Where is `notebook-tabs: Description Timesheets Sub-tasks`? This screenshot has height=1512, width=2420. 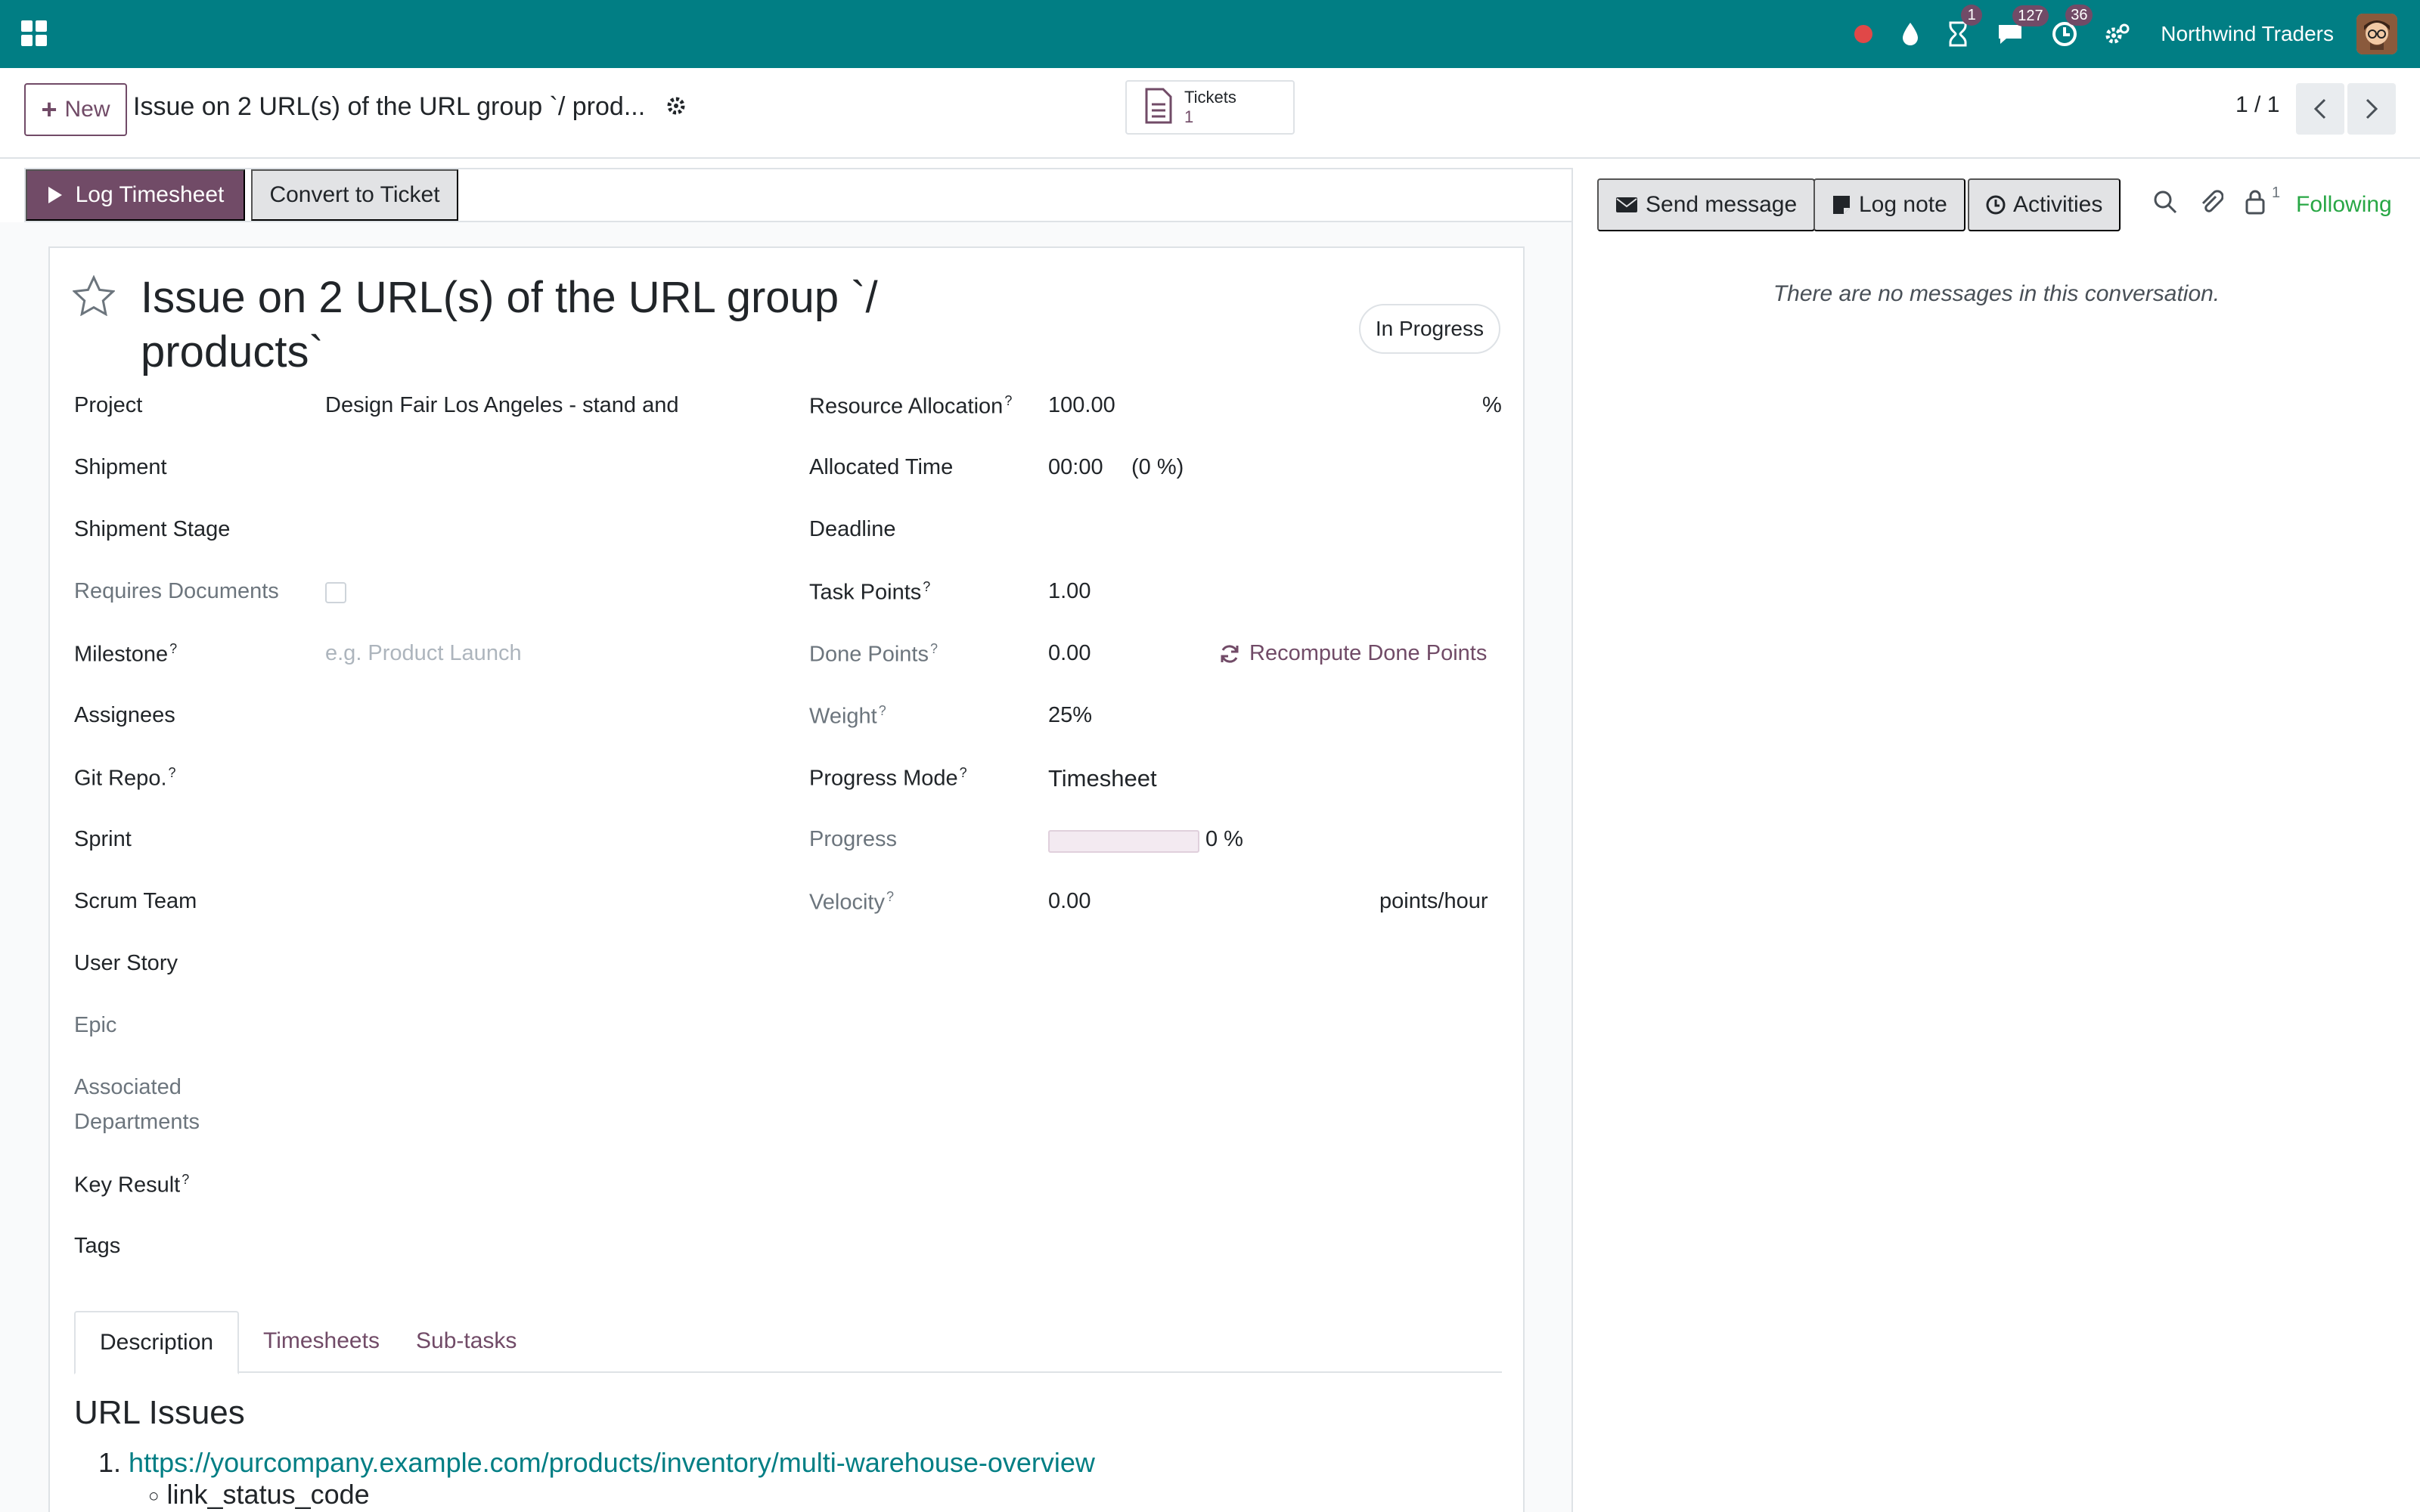
notebook-tabs: Description Timesheets Sub-tasks is located at coordinates (788, 1342).